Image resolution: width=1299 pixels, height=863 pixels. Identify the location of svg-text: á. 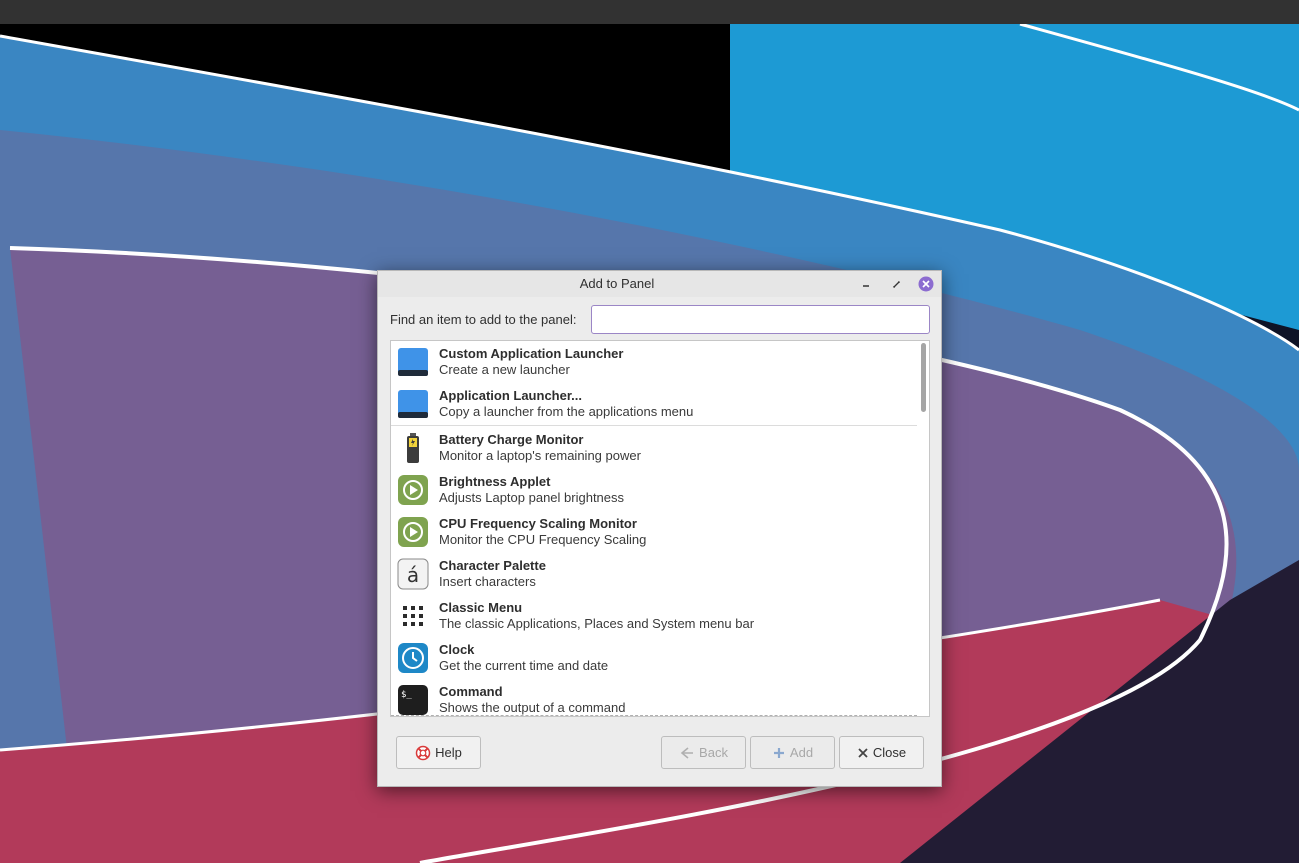
(413, 575).